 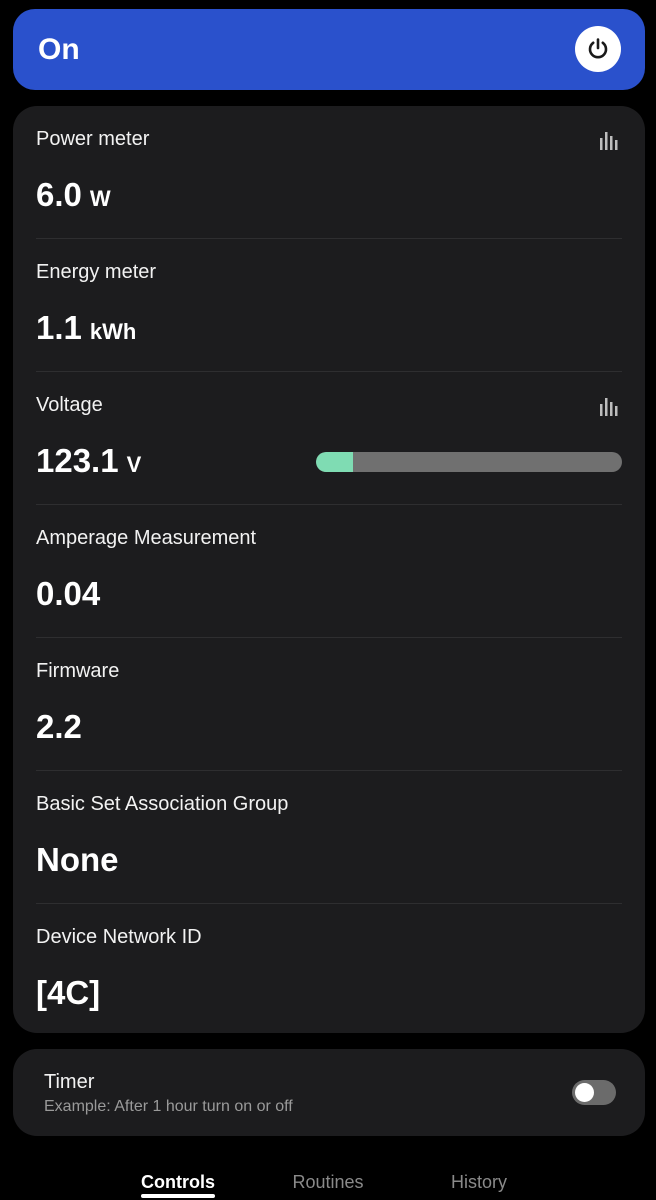 What do you see at coordinates (100, 198) in the screenshot?
I see `metric-unit: W` at bounding box center [100, 198].